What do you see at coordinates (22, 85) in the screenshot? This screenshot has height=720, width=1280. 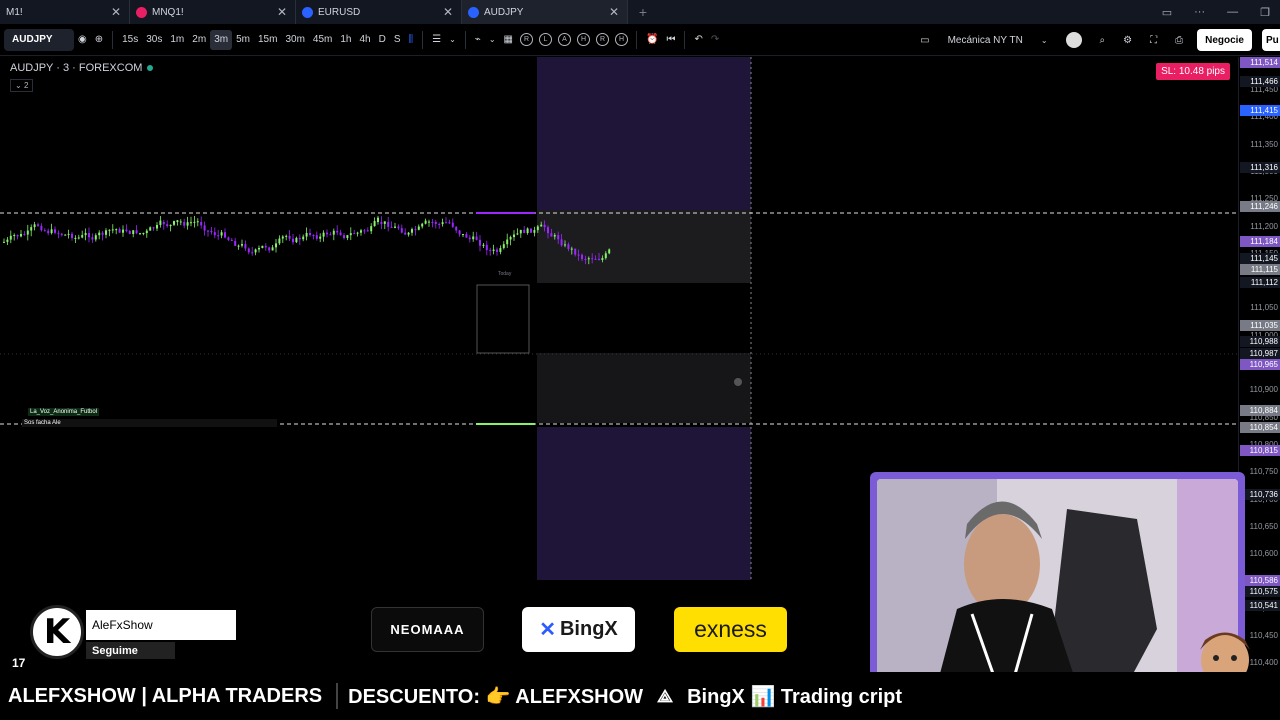 I see `collapse-indicators-button: ⌄ 2` at bounding box center [22, 85].